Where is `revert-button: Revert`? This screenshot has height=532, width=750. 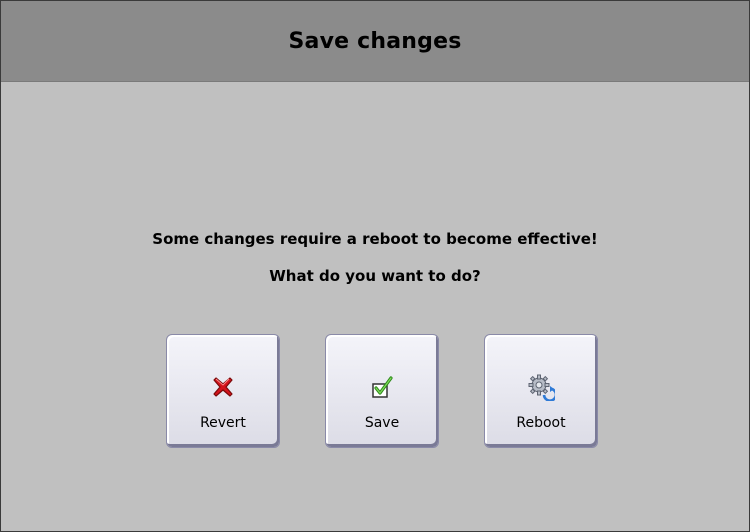
revert-button: Revert is located at coordinates (223, 391).